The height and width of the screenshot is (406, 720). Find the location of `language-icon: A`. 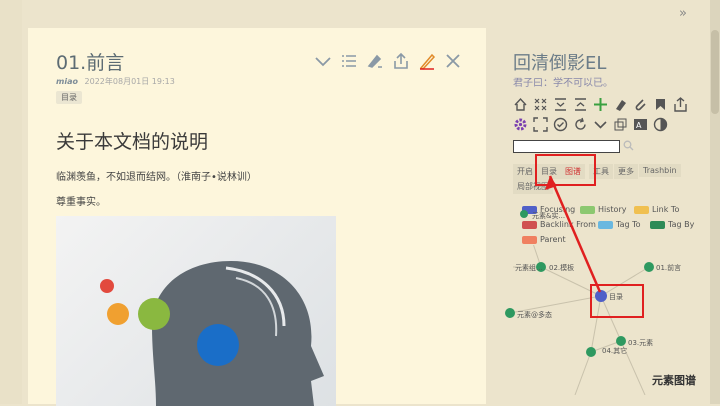

language-icon: A is located at coordinates (640, 124).